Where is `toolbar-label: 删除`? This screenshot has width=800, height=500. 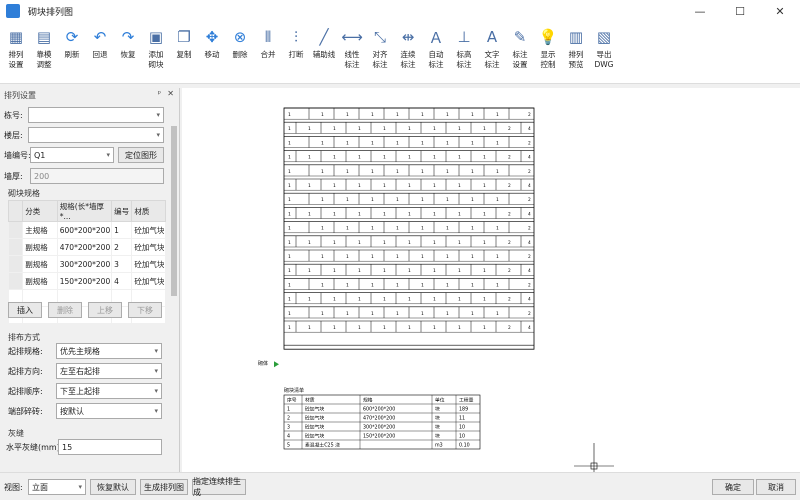
toolbar-label: 删除 is located at coordinates (240, 54).